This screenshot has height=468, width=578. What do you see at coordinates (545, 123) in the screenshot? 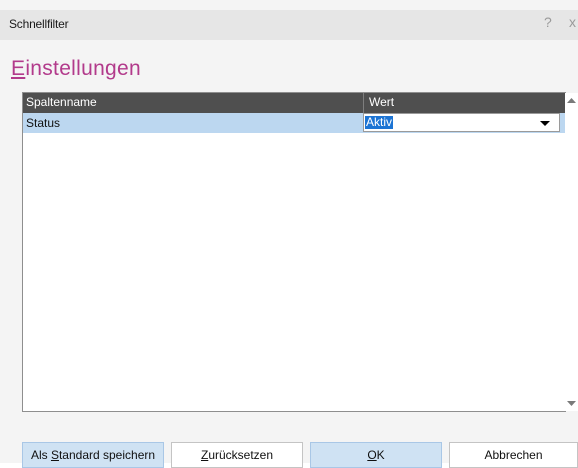
I see `dropdown-arrow-icon` at bounding box center [545, 123].